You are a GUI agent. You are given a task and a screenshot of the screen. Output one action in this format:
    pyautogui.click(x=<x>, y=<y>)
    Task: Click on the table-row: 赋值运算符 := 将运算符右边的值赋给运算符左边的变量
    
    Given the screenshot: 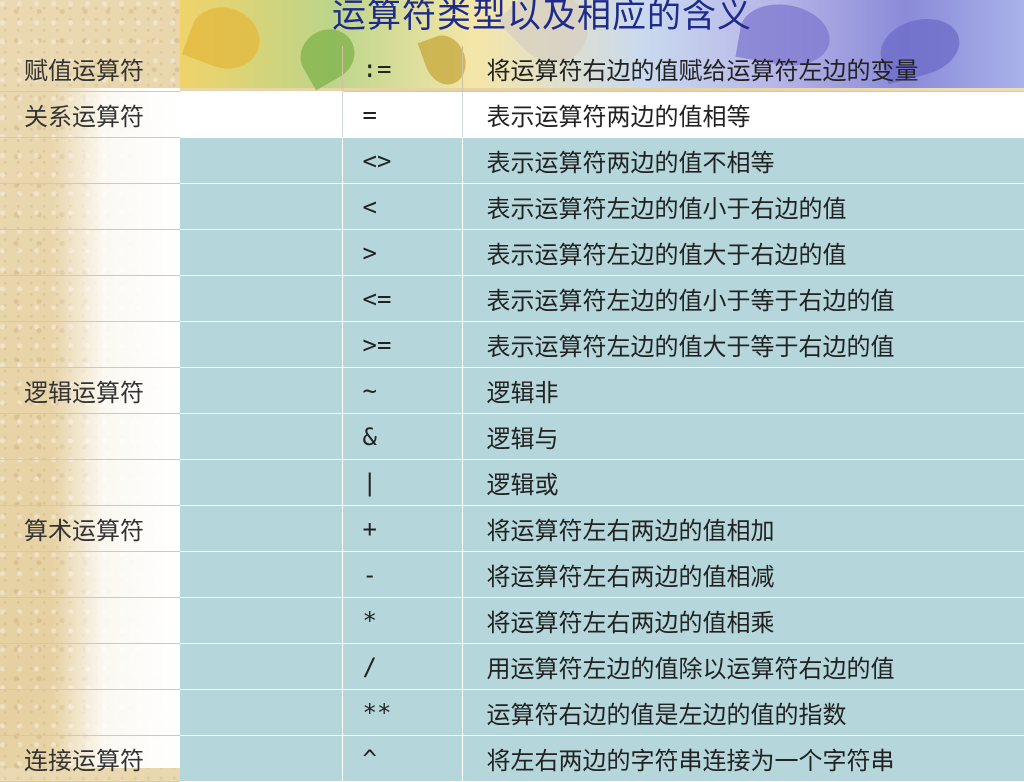 What is the action you would take?
    pyautogui.click(x=512, y=69)
    